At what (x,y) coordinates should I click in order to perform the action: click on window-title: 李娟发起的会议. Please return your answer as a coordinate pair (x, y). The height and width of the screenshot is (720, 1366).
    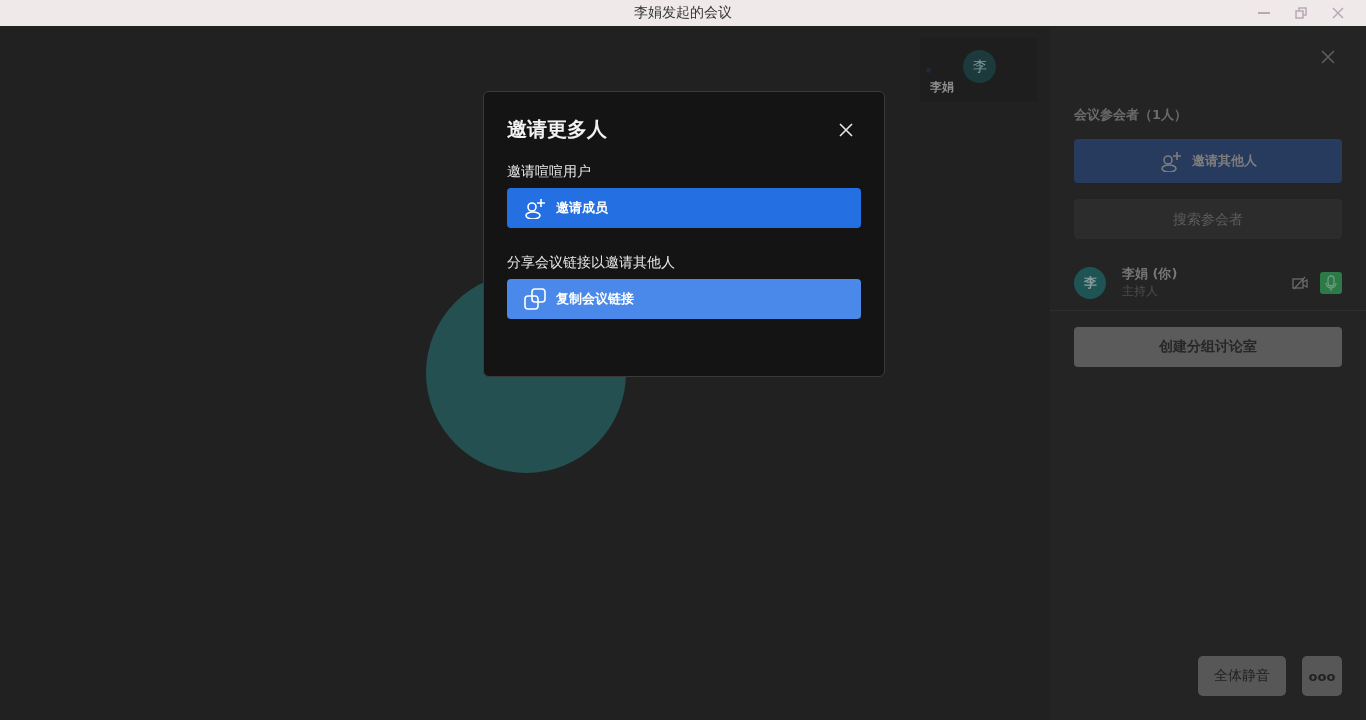
    Looking at the image, I should click on (683, 13).